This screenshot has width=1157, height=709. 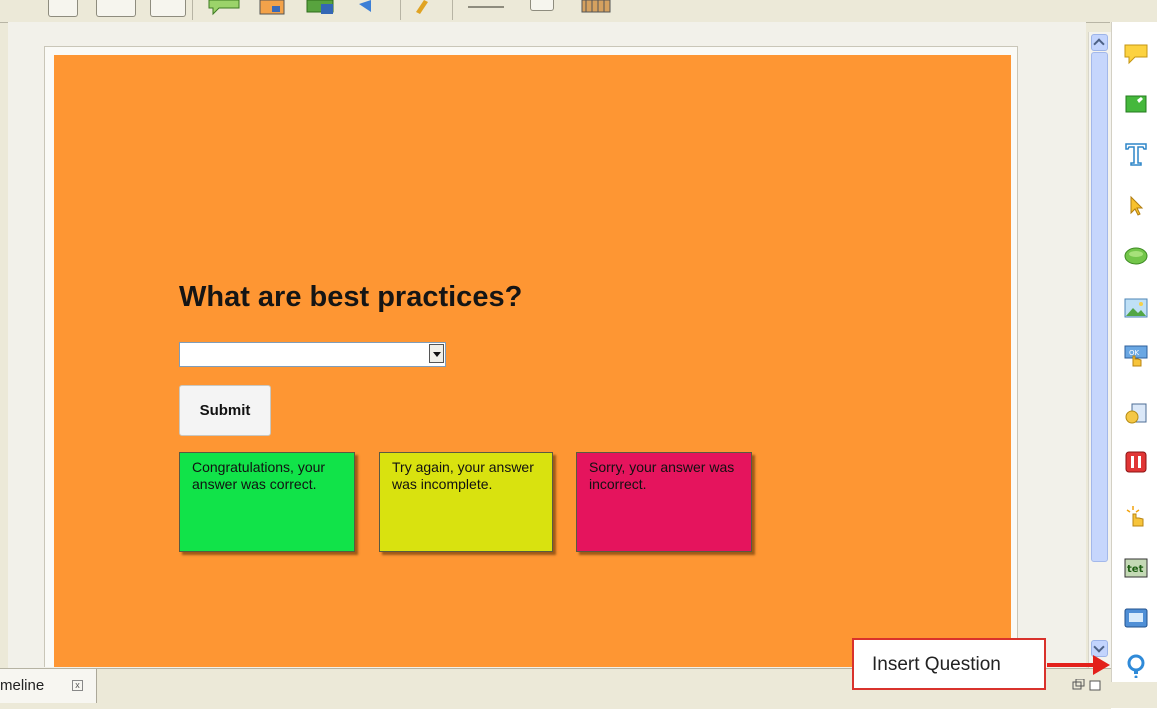 I want to click on animation-tool-icon, so click(x=323, y=9).